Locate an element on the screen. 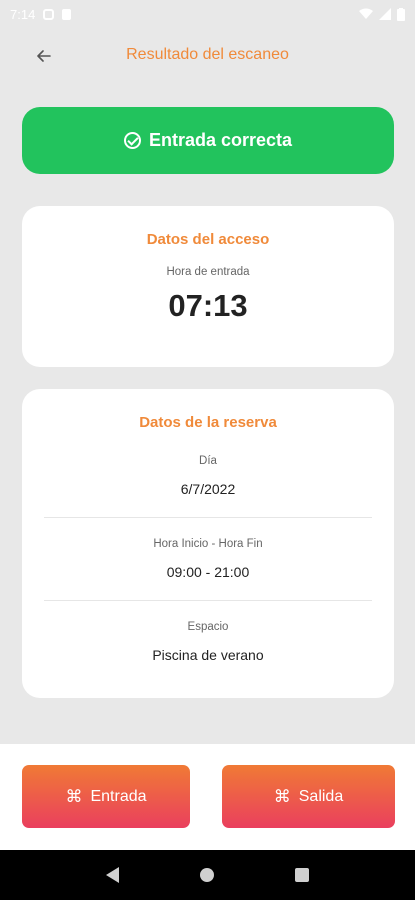 The image size is (415, 900). hours-label: Hora Inicio - Hora Fin is located at coordinates (208, 544).